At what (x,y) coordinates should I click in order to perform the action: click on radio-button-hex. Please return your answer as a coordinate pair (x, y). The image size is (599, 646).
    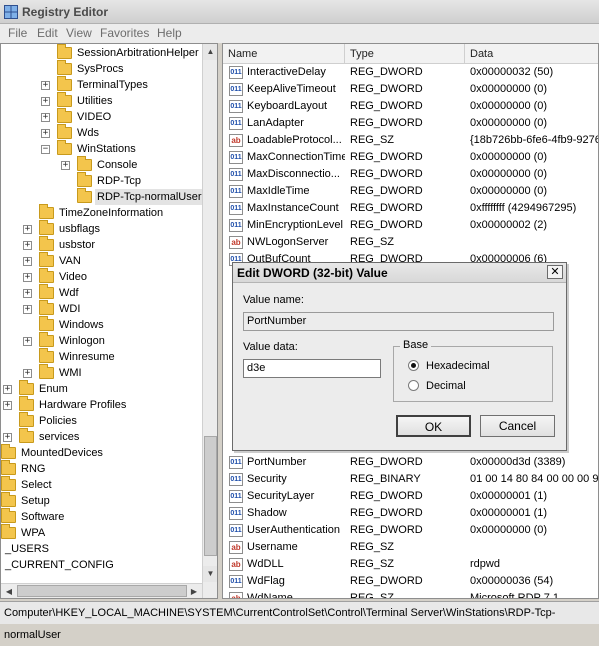
    Looking at the image, I should click on (413, 365).